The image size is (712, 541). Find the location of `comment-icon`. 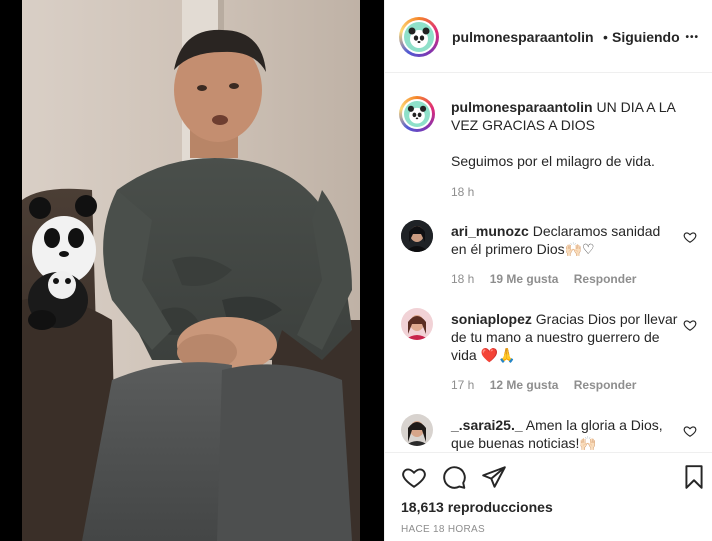

comment-icon is located at coordinates (454, 477).